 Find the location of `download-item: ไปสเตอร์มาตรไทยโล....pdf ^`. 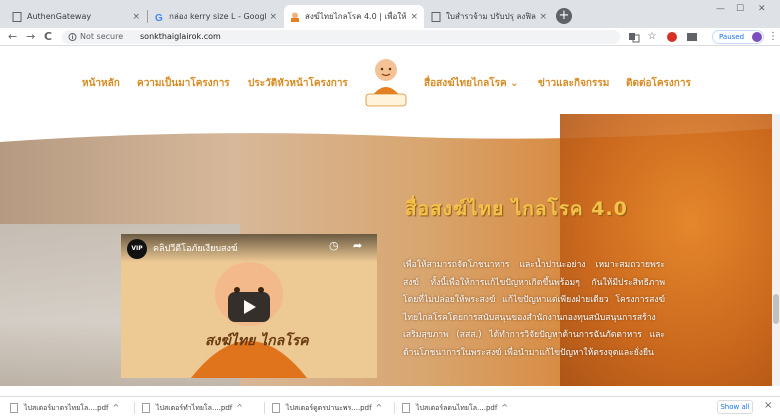

download-item: ไปสเตอร์มาตรไทยโล....pdf ^ is located at coordinates (64, 408).